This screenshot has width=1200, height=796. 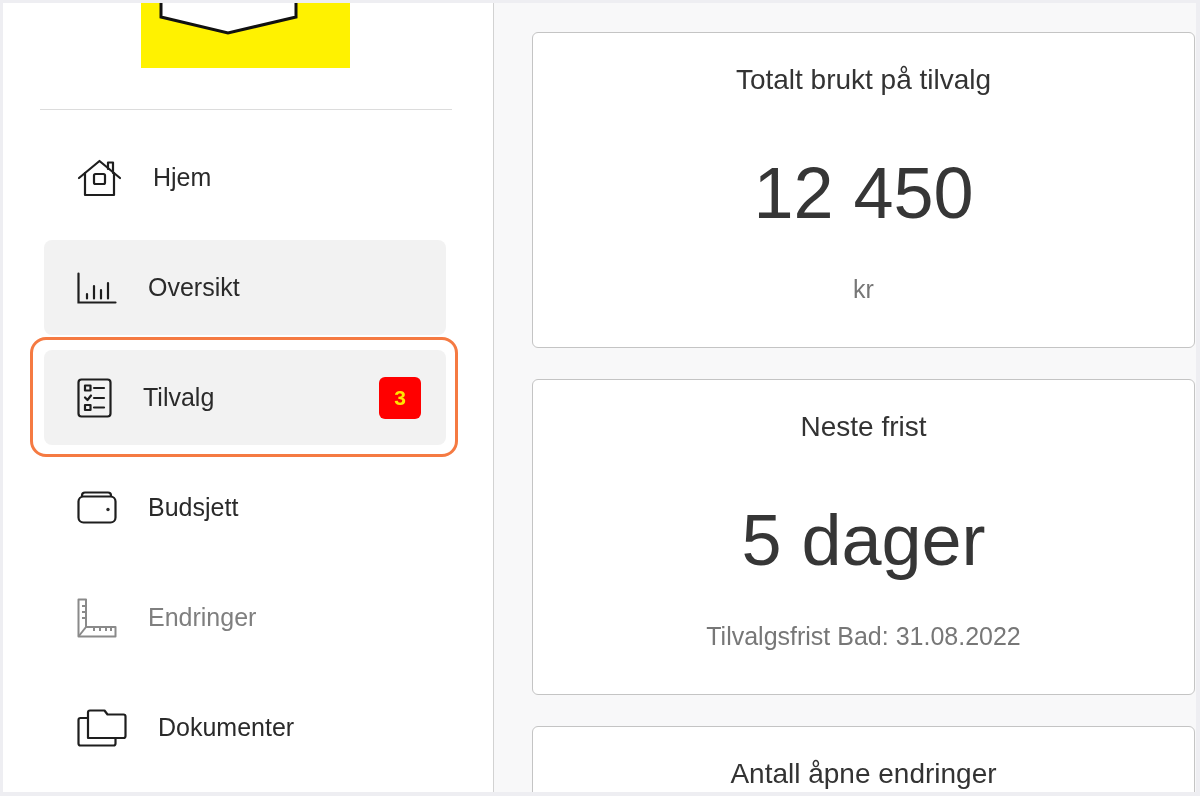 I want to click on stat-caption: Tilvalgsfrist Bad: 31.08.2022, so click(x=863, y=636).